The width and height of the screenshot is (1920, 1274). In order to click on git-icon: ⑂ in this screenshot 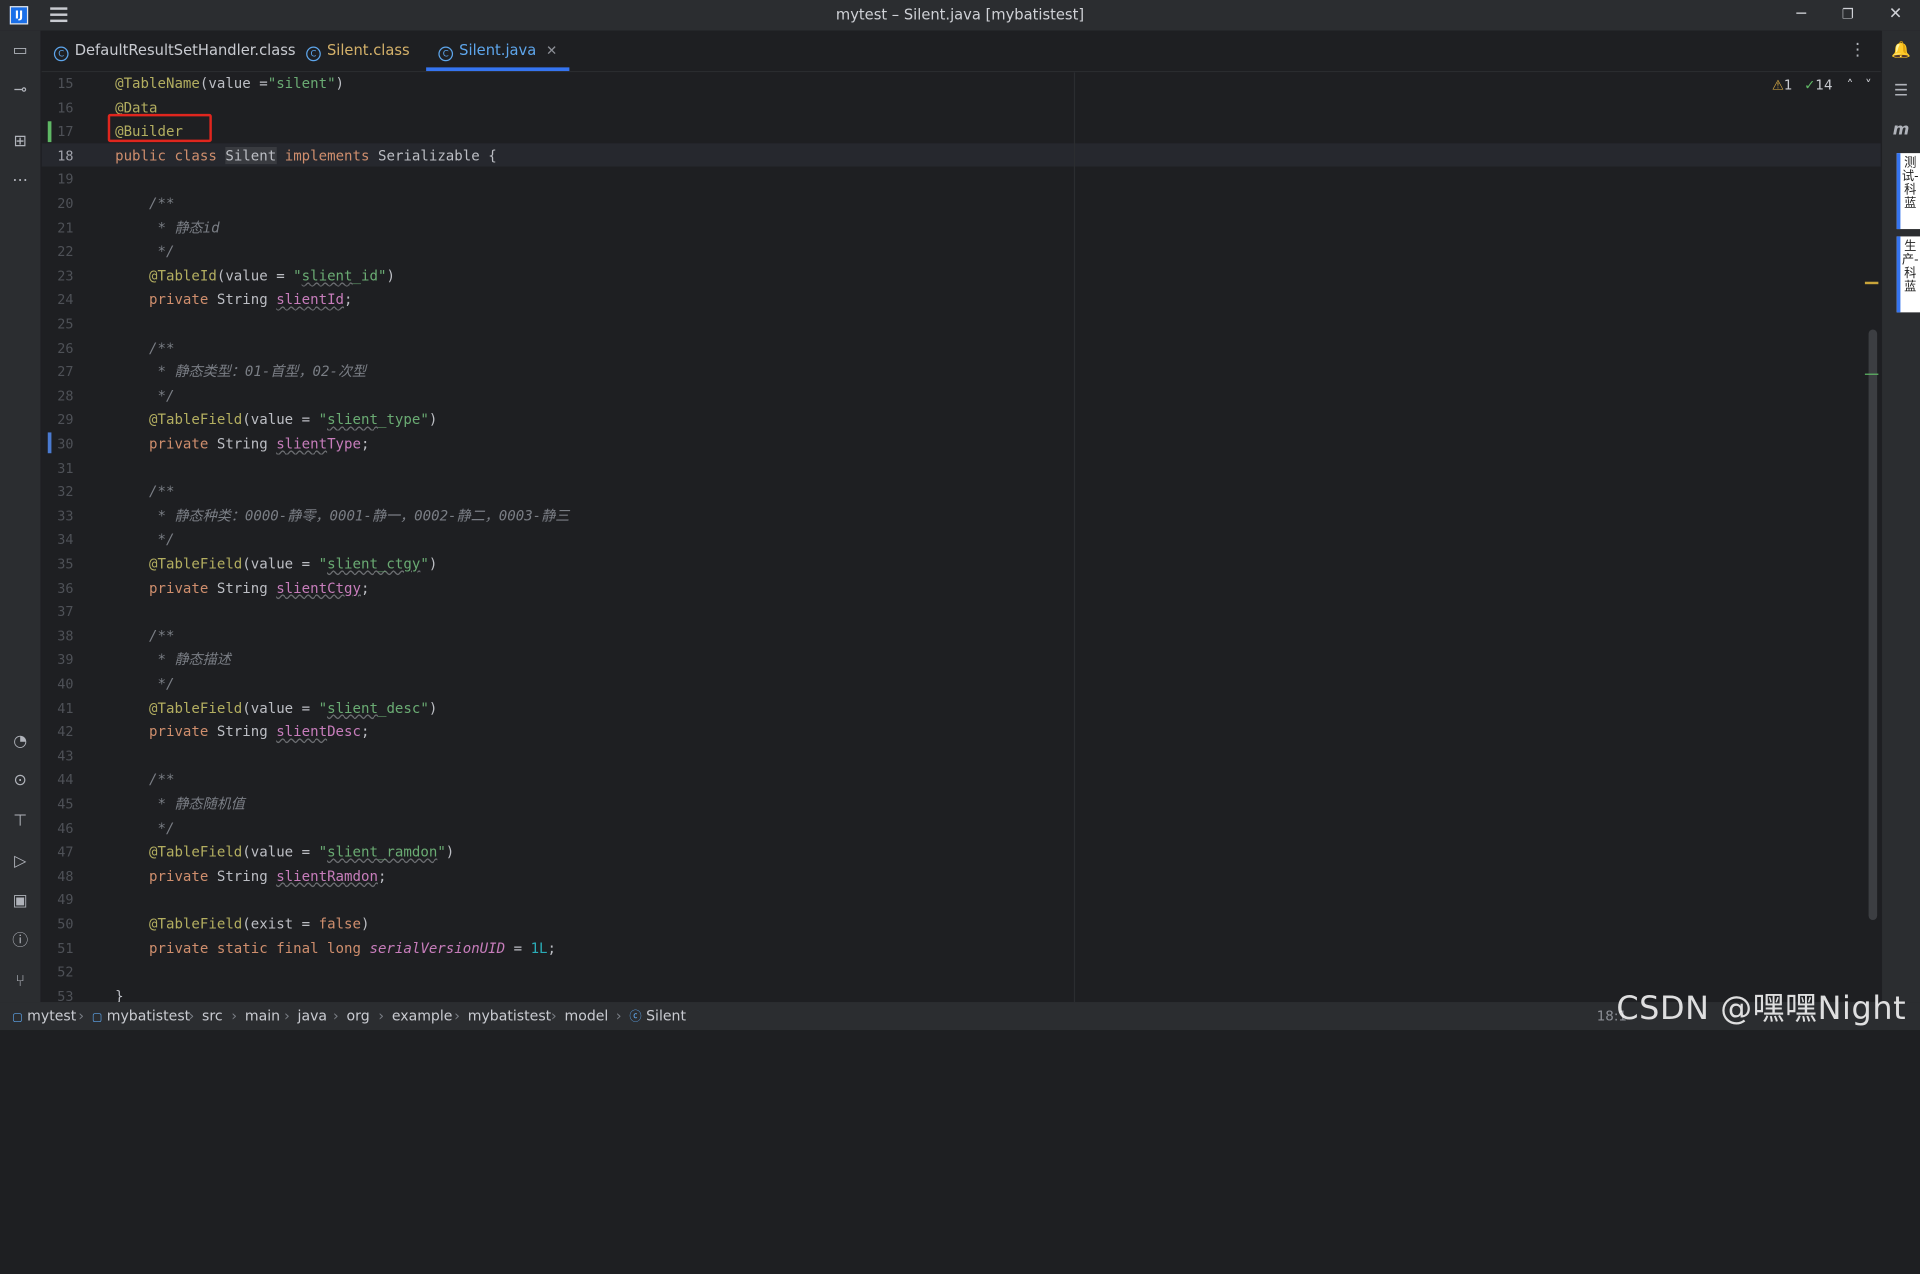, I will do `click(20, 981)`.